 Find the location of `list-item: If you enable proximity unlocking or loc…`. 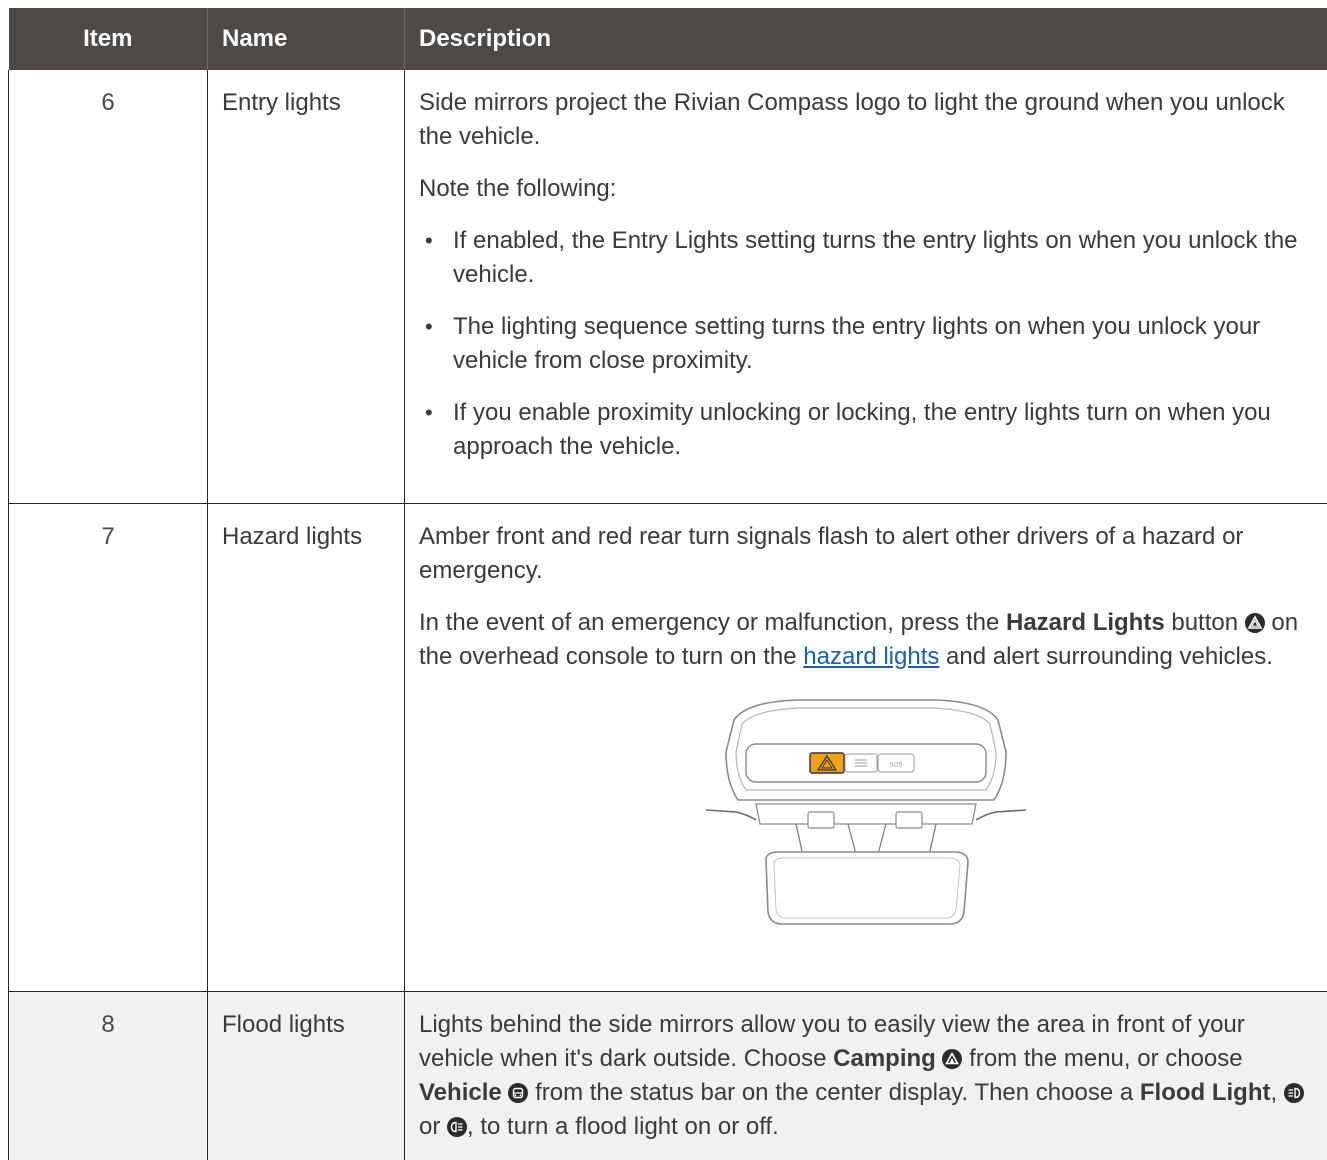

list-item: If you enable proximity unlocking or loc… is located at coordinates (866, 430).